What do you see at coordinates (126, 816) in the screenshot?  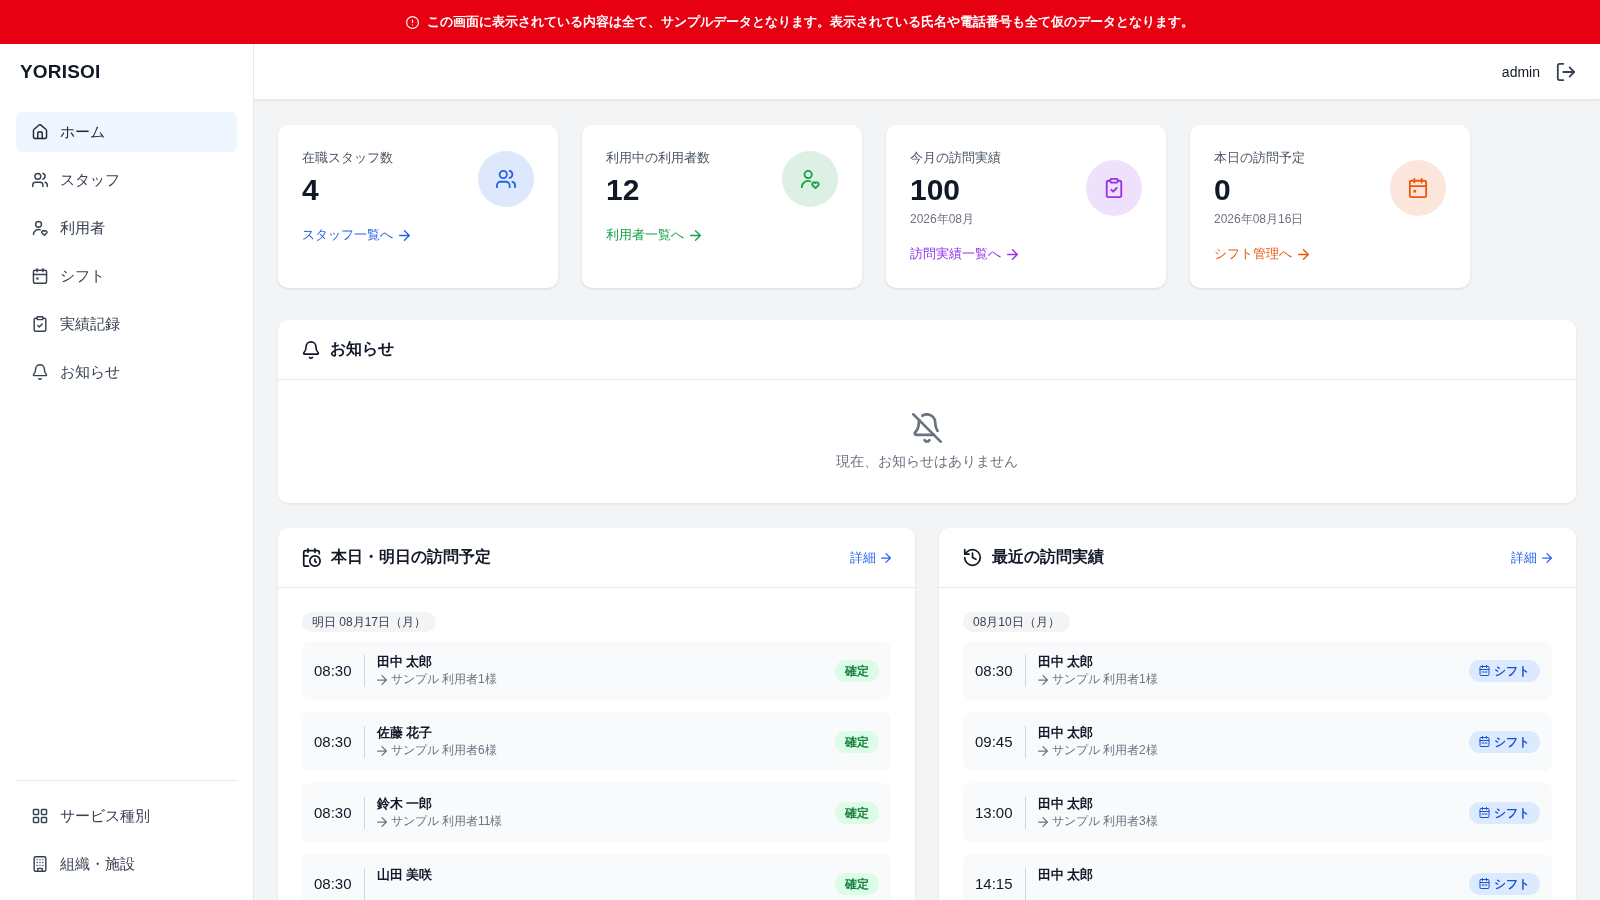 I see `nav-item: サービス種別` at bounding box center [126, 816].